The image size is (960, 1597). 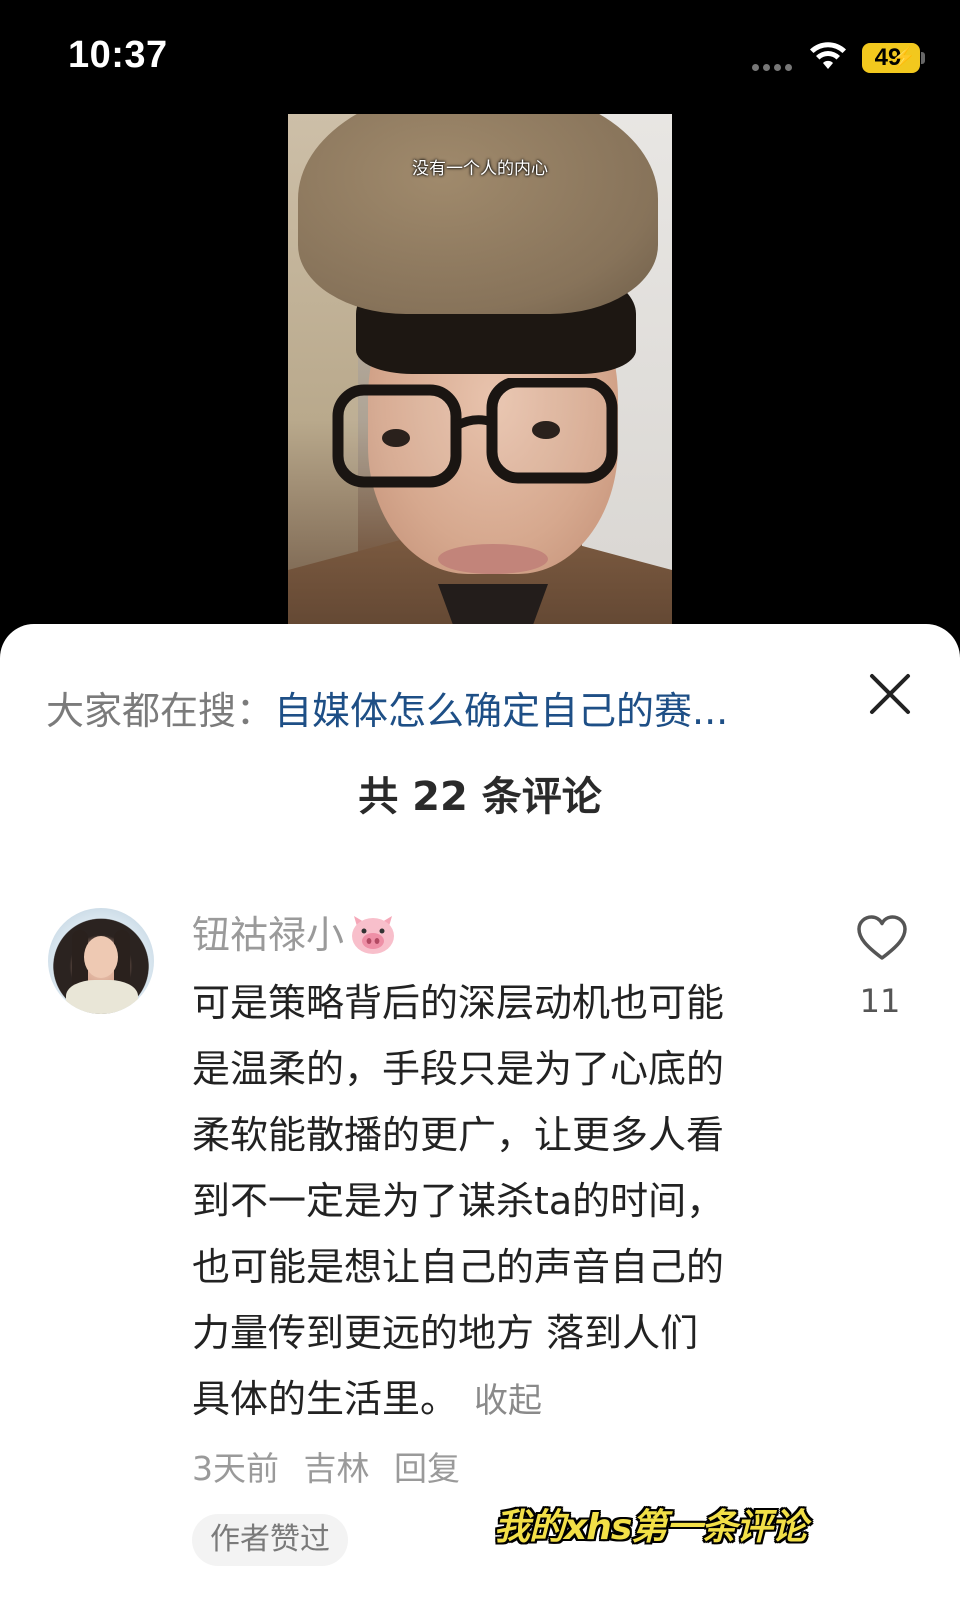 What do you see at coordinates (493, 604) in the screenshot?
I see `video-person-shirt` at bounding box center [493, 604].